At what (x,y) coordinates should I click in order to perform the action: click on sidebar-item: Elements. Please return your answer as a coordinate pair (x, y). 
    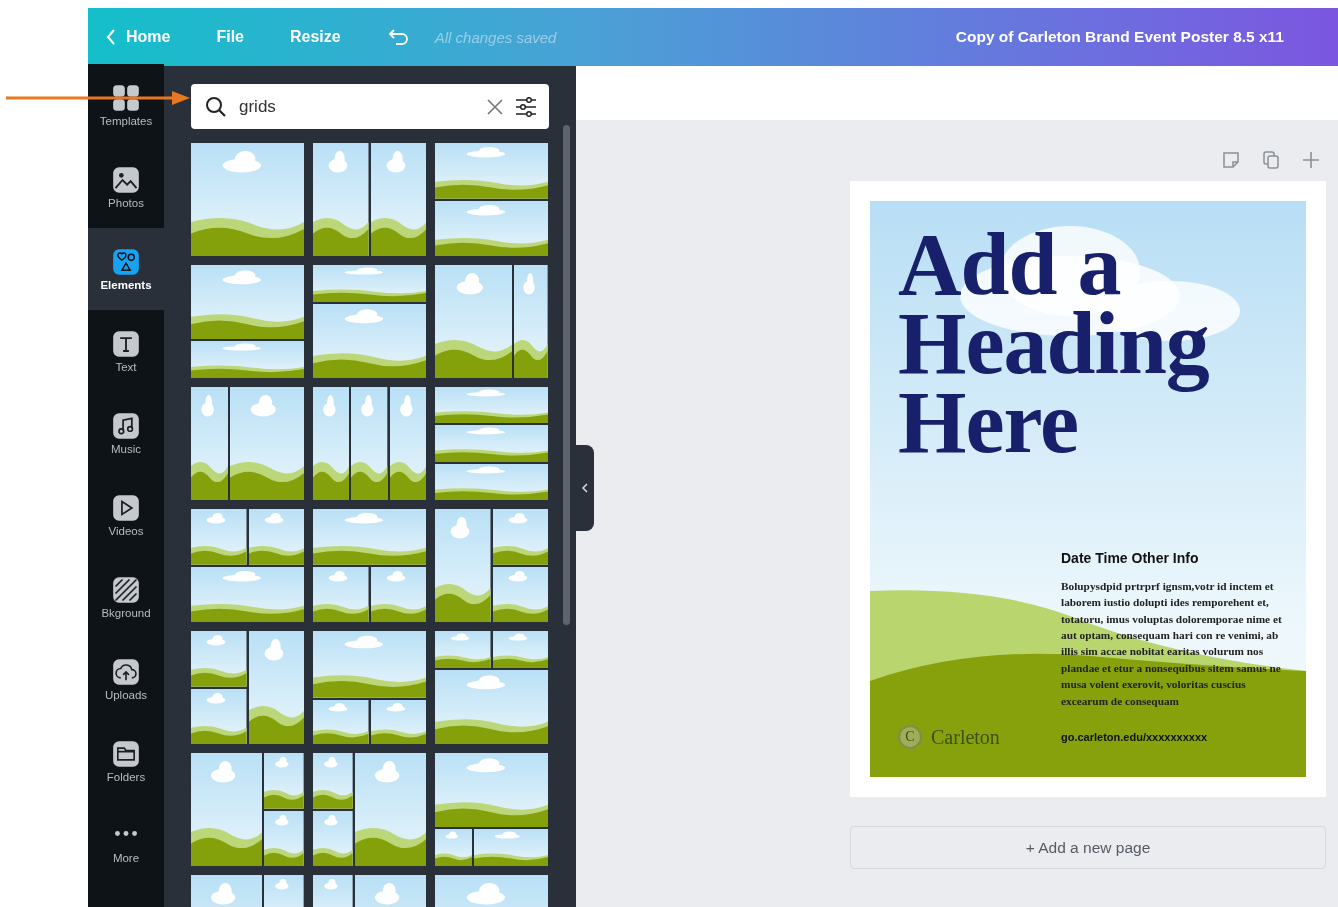
    Looking at the image, I should click on (126, 269).